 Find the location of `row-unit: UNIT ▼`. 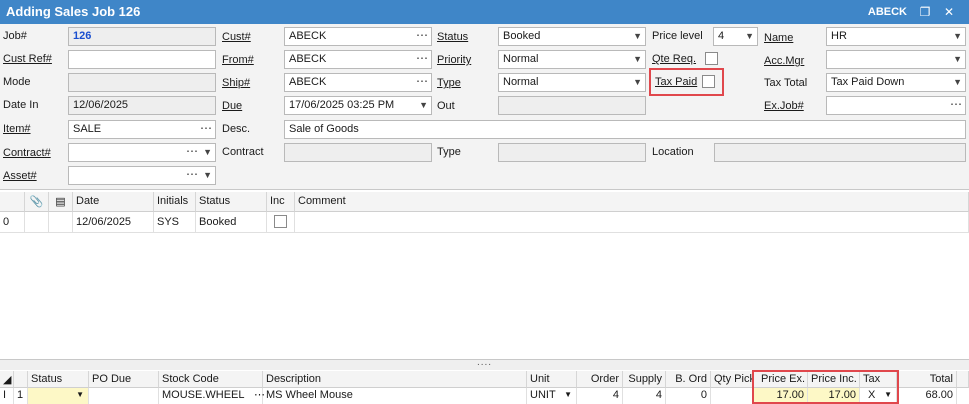

row-unit: UNIT ▼ is located at coordinates (552, 396).